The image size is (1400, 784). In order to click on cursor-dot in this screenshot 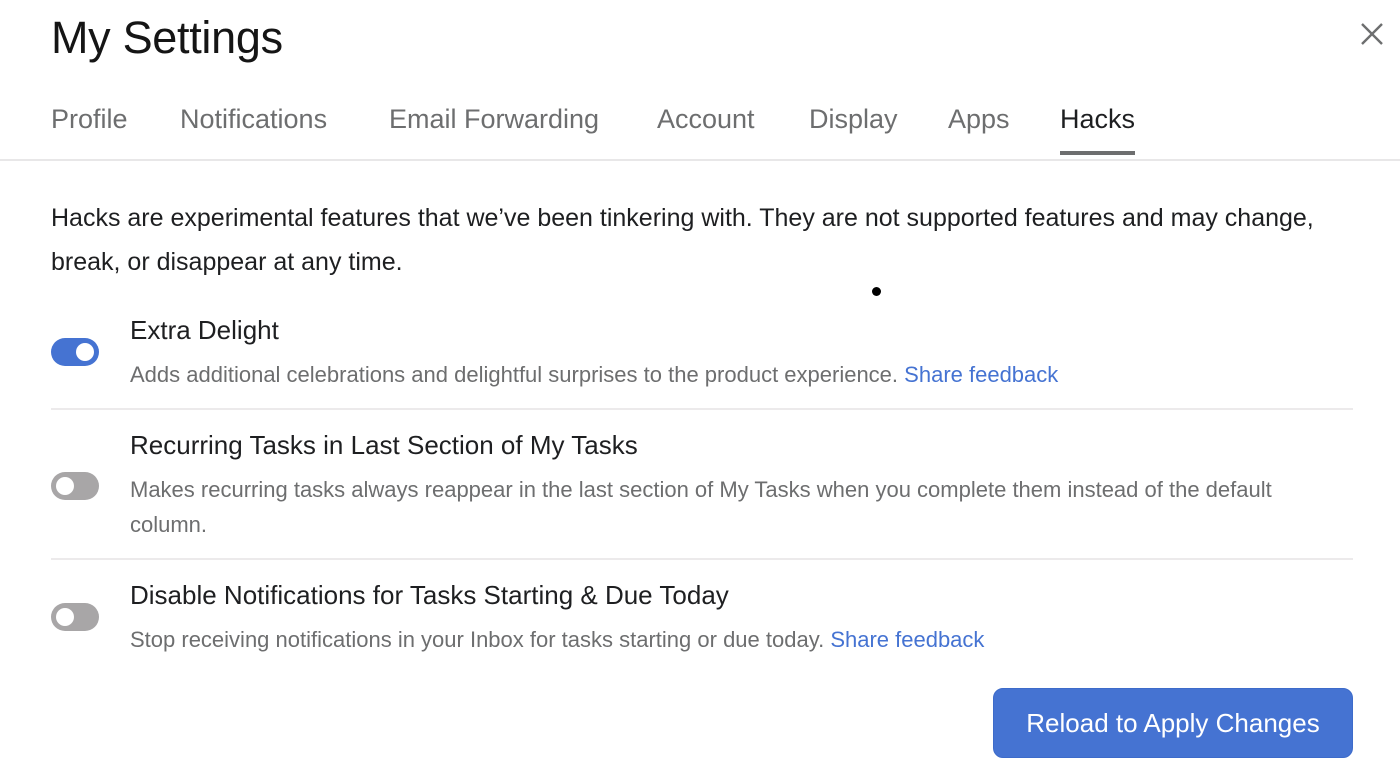, I will do `click(876, 291)`.